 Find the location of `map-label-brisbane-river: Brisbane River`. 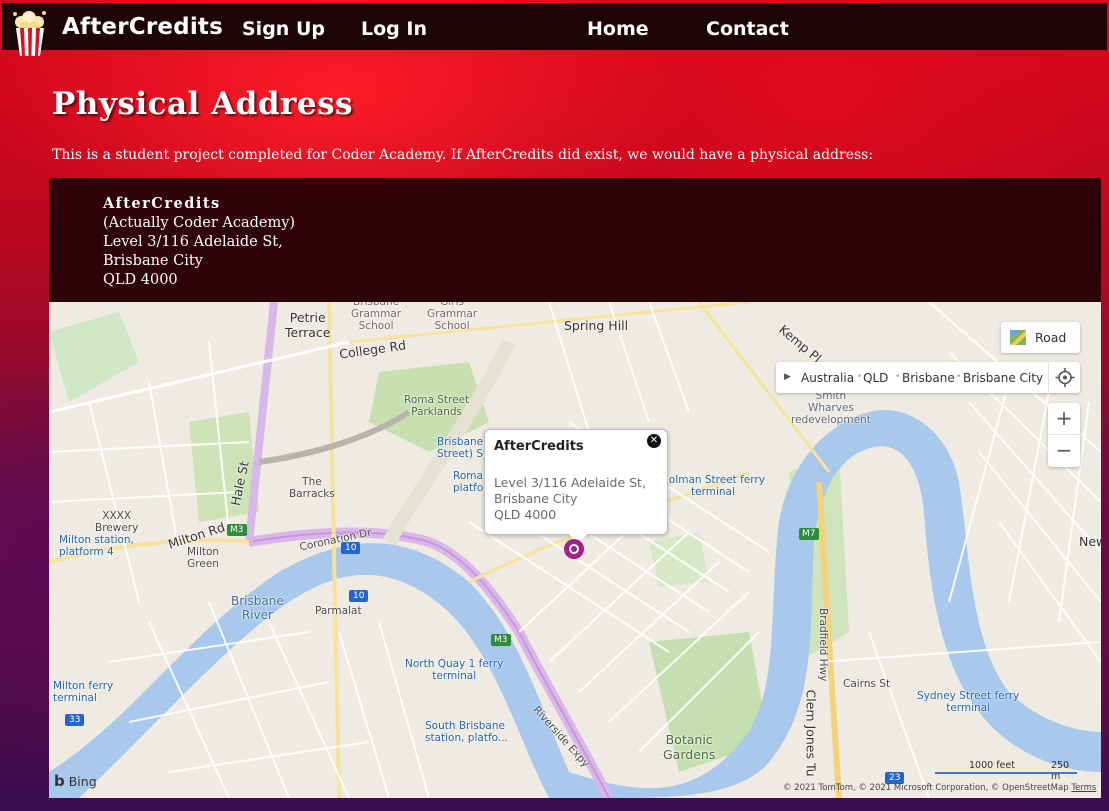

map-label-brisbane-river: Brisbane River is located at coordinates (257, 608).